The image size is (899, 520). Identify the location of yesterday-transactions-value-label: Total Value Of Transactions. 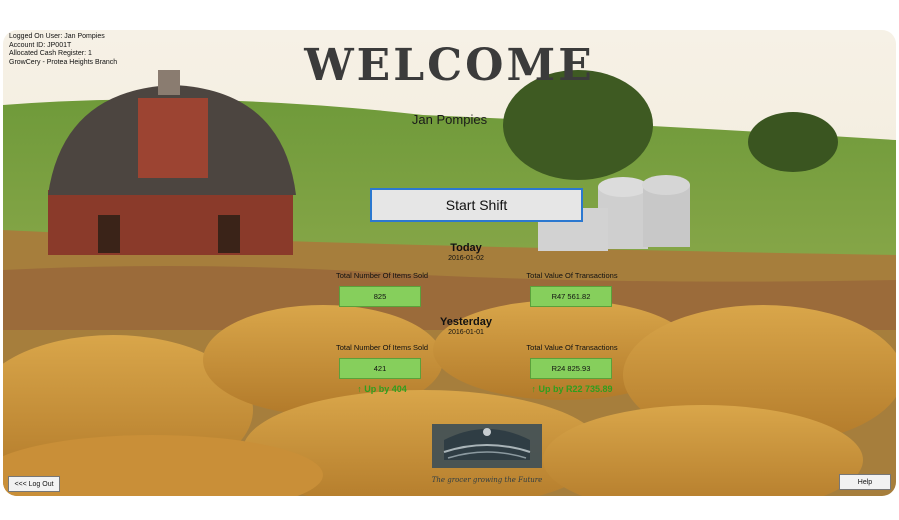
(572, 347).